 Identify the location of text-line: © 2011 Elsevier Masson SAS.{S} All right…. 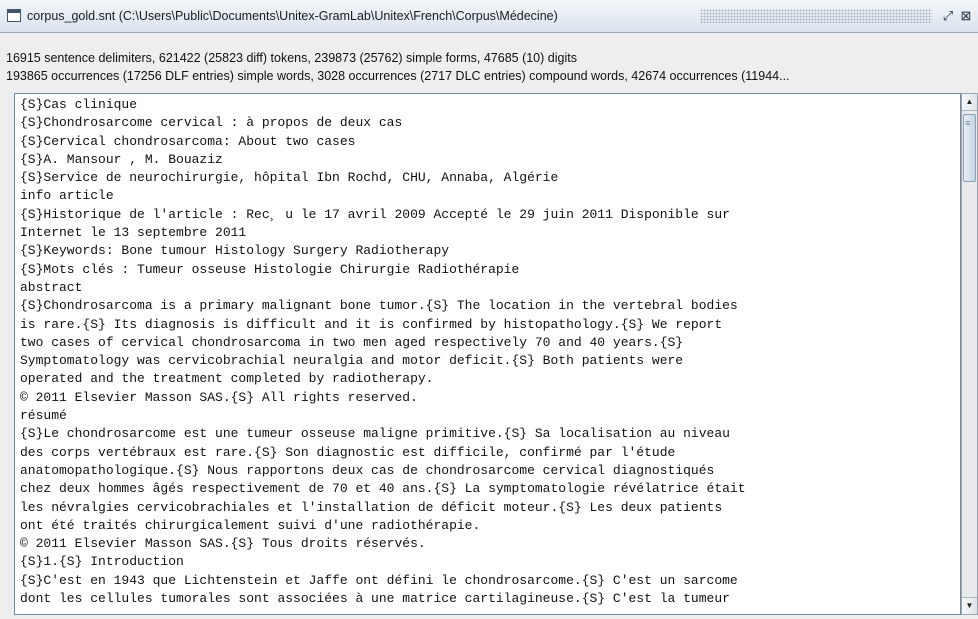
(219, 397).